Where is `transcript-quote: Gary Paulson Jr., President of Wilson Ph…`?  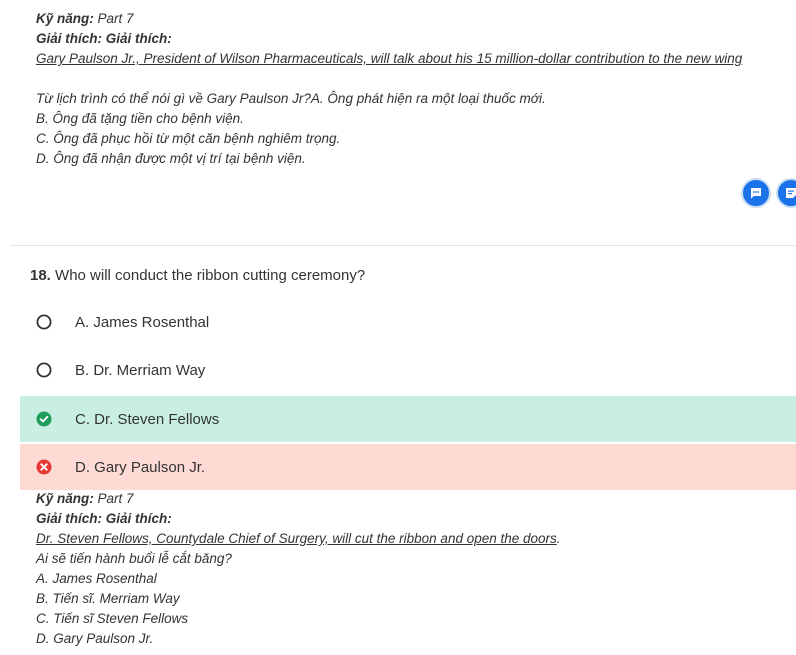
transcript-quote: Gary Paulson Jr., President of Wilson Ph… is located at coordinates (389, 58).